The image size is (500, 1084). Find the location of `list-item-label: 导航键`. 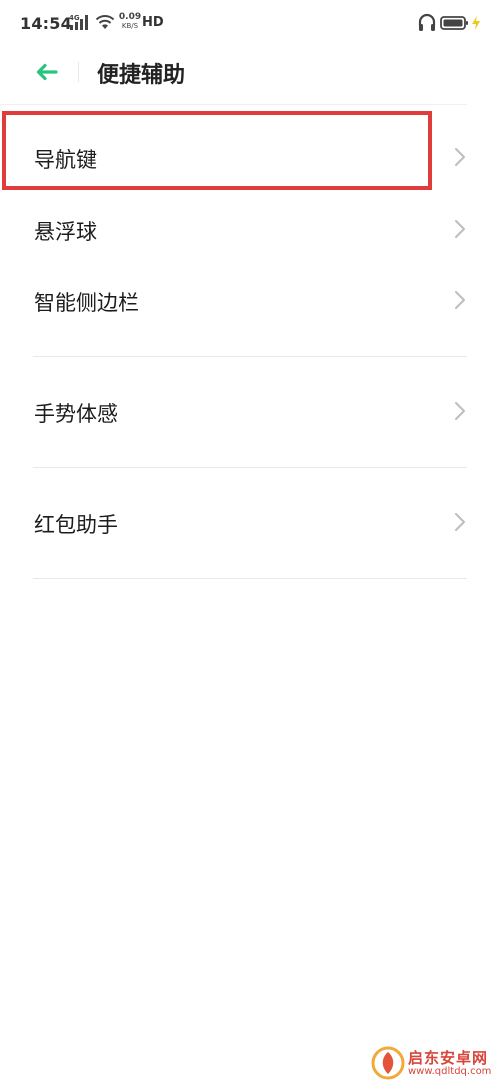

list-item-label: 导航键 is located at coordinates (65, 160).